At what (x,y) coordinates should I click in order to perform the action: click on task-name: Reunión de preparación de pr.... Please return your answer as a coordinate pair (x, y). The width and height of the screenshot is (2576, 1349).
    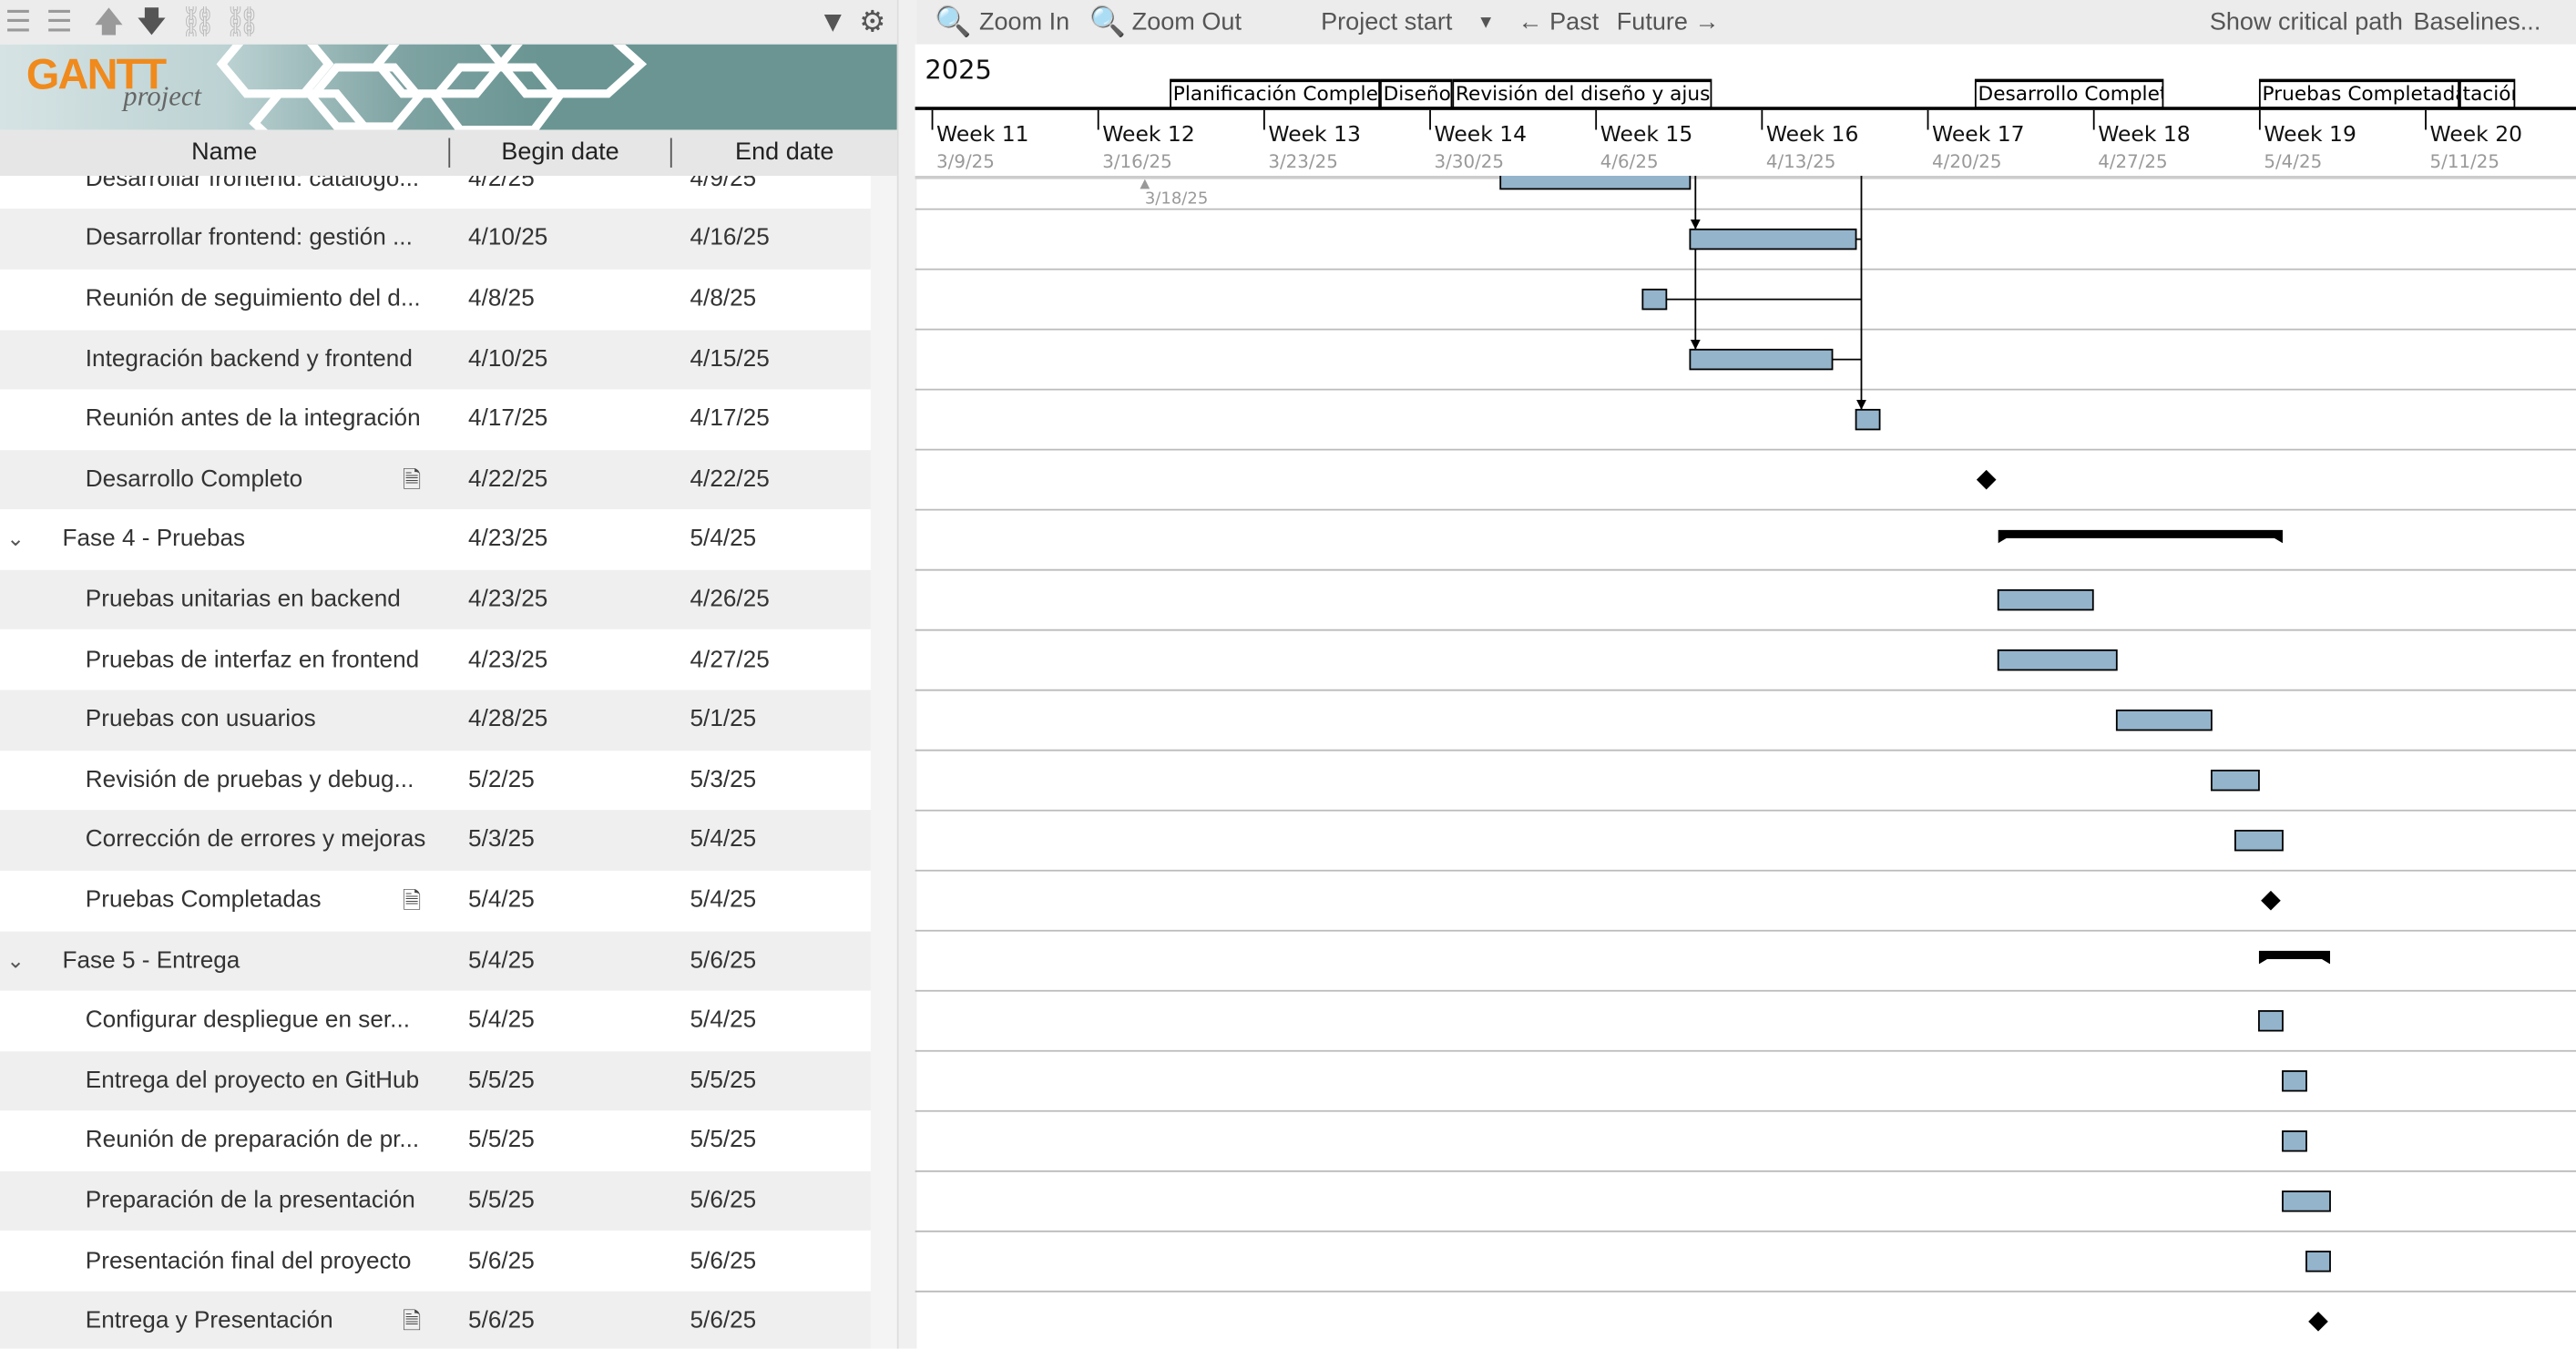
    Looking at the image, I should click on (253, 1141).